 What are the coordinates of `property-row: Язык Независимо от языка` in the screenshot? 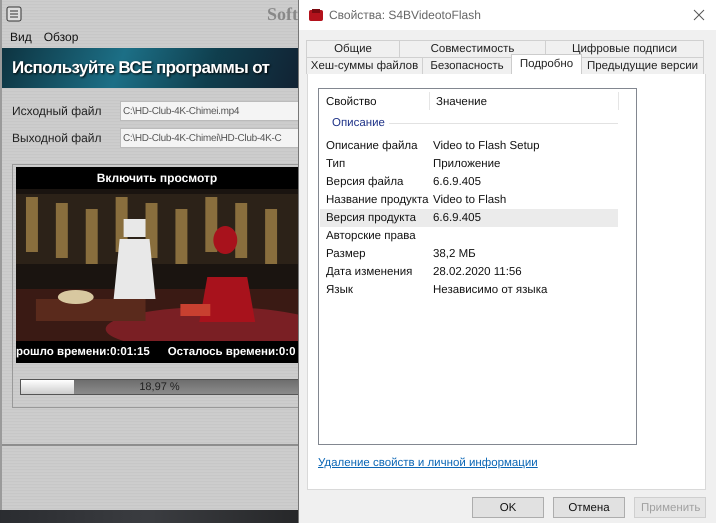 It's located at (469, 290).